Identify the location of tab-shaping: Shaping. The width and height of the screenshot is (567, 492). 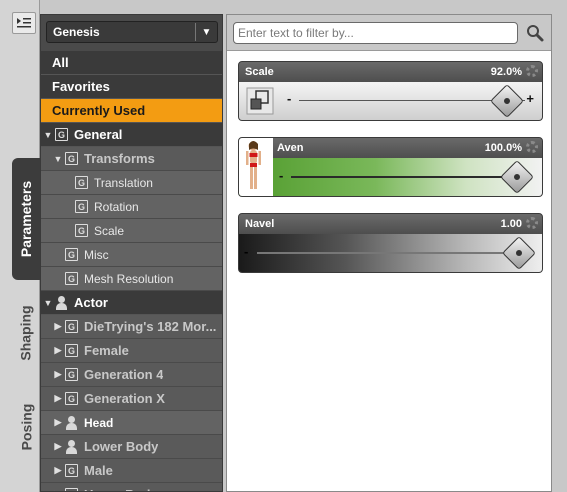
(26, 333).